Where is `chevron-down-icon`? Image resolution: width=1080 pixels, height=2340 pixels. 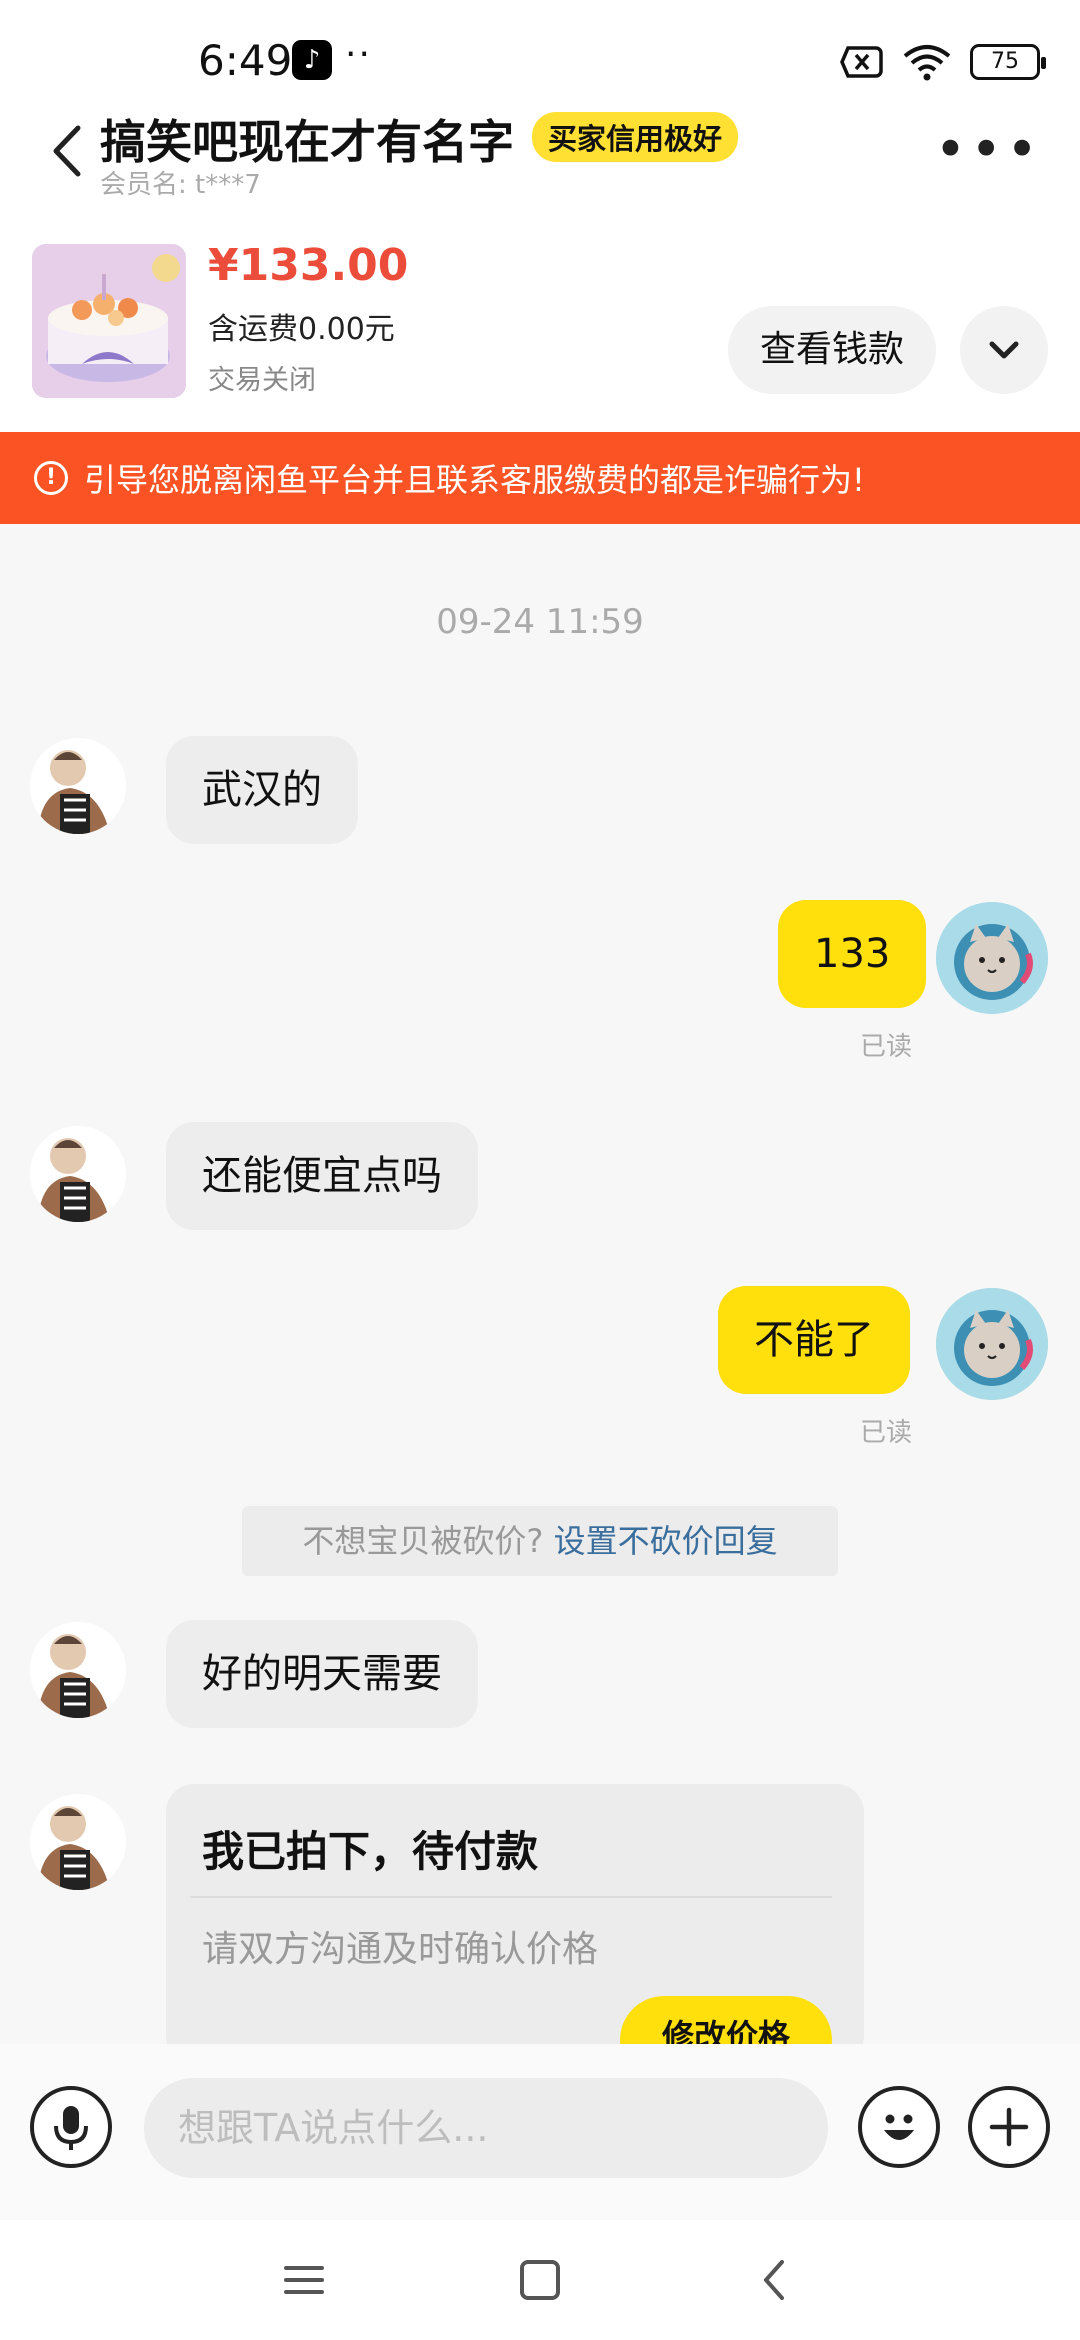 chevron-down-icon is located at coordinates (1004, 350).